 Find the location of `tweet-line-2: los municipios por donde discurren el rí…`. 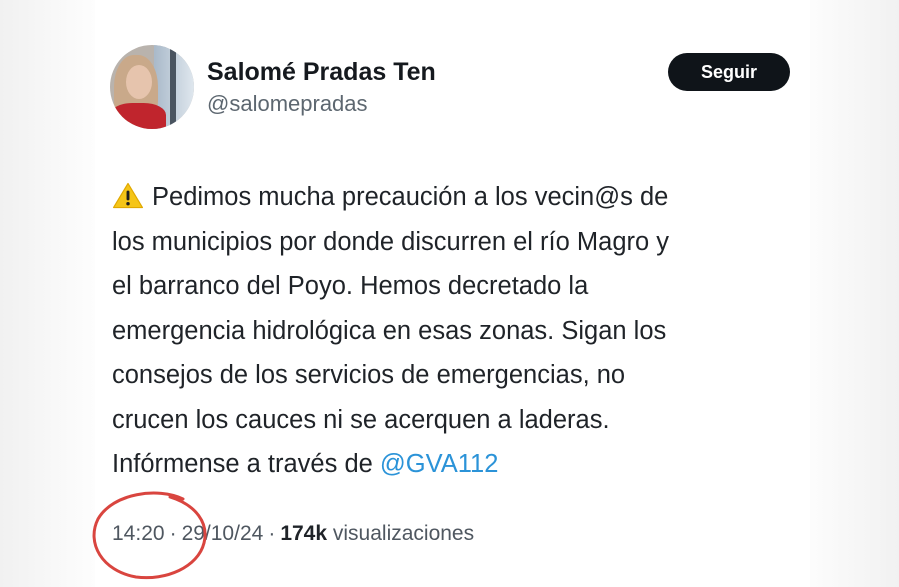

tweet-line-2: los municipios por donde discurren el rí… is located at coordinates (391, 241).